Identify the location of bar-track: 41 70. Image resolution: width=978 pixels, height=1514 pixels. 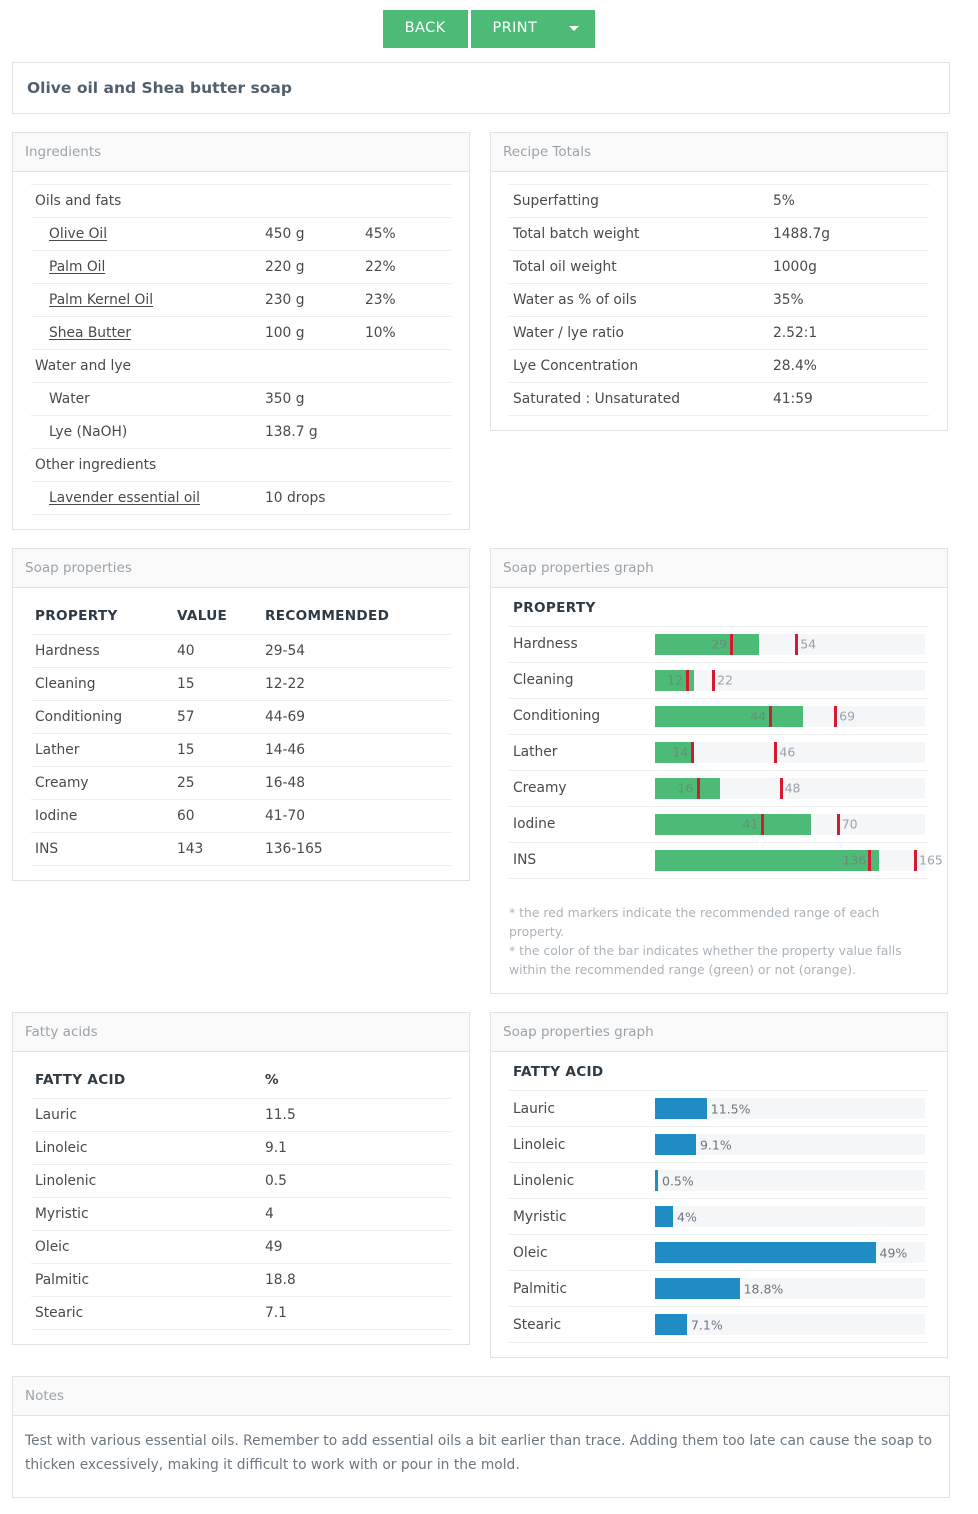
(790, 824).